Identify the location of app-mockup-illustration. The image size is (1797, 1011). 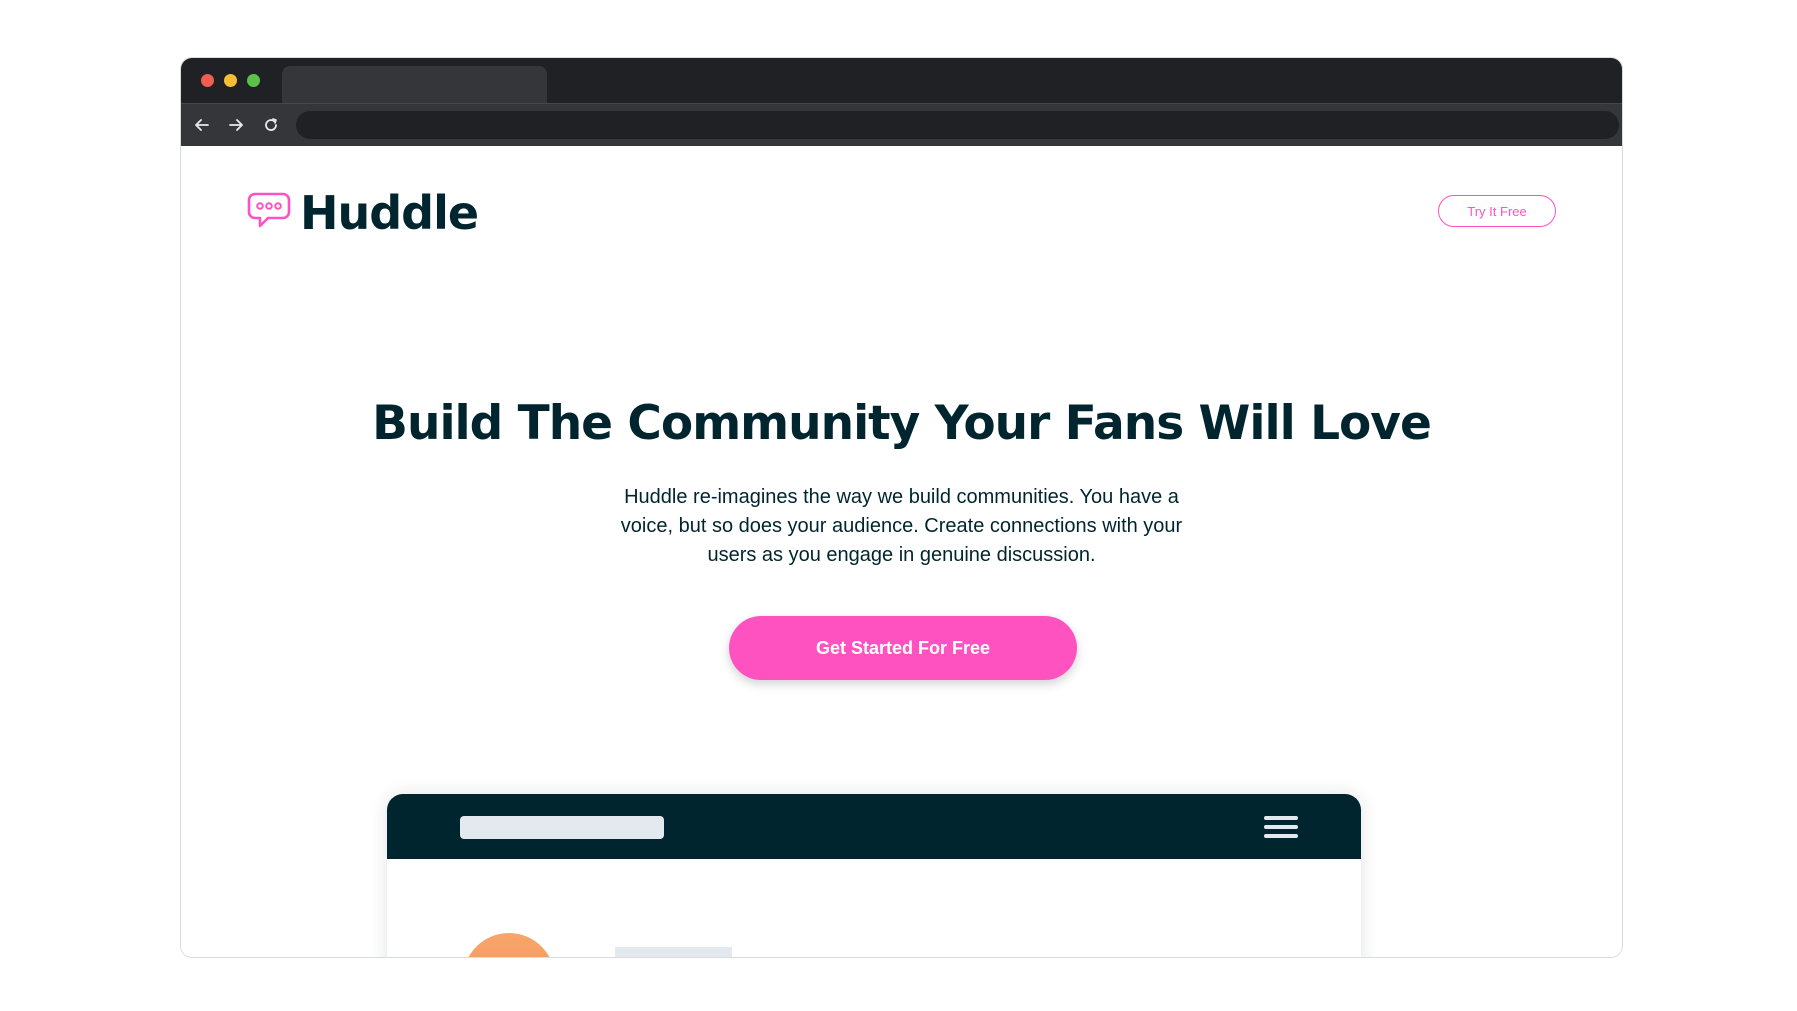
(874, 875).